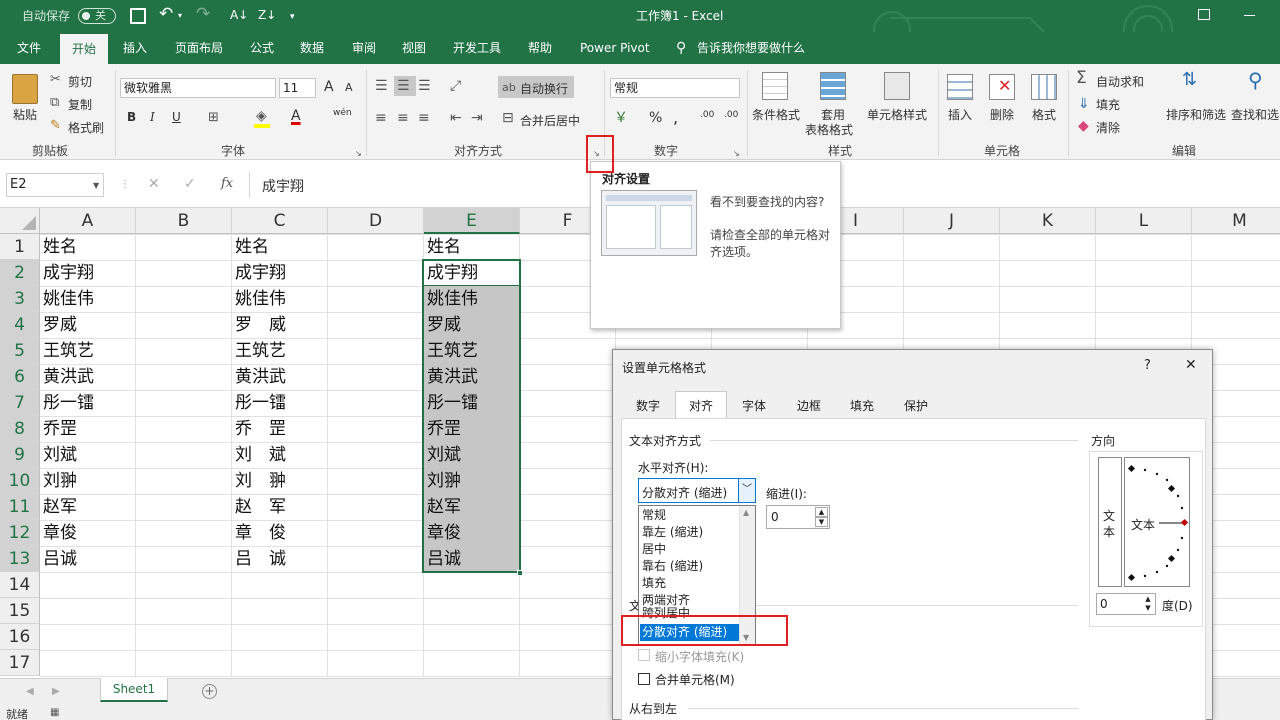 The width and height of the screenshot is (1280, 720). What do you see at coordinates (424, 86) in the screenshot?
I see `align-bottom-icon: ☰` at bounding box center [424, 86].